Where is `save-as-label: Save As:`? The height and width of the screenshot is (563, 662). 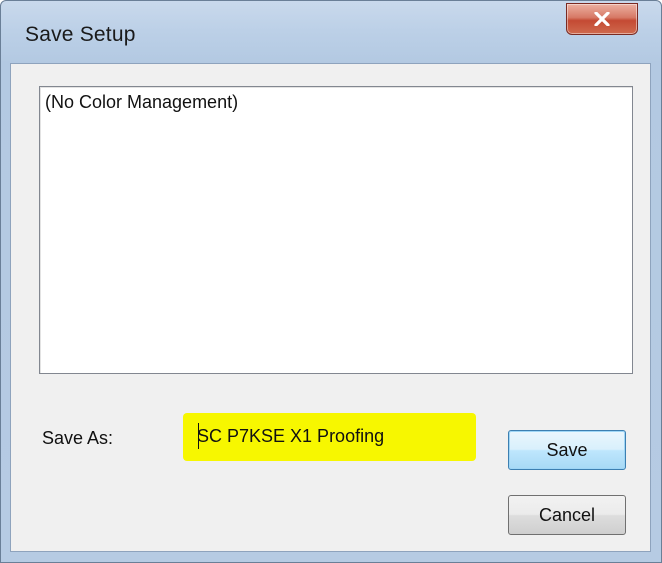 save-as-label: Save As: is located at coordinates (78, 438).